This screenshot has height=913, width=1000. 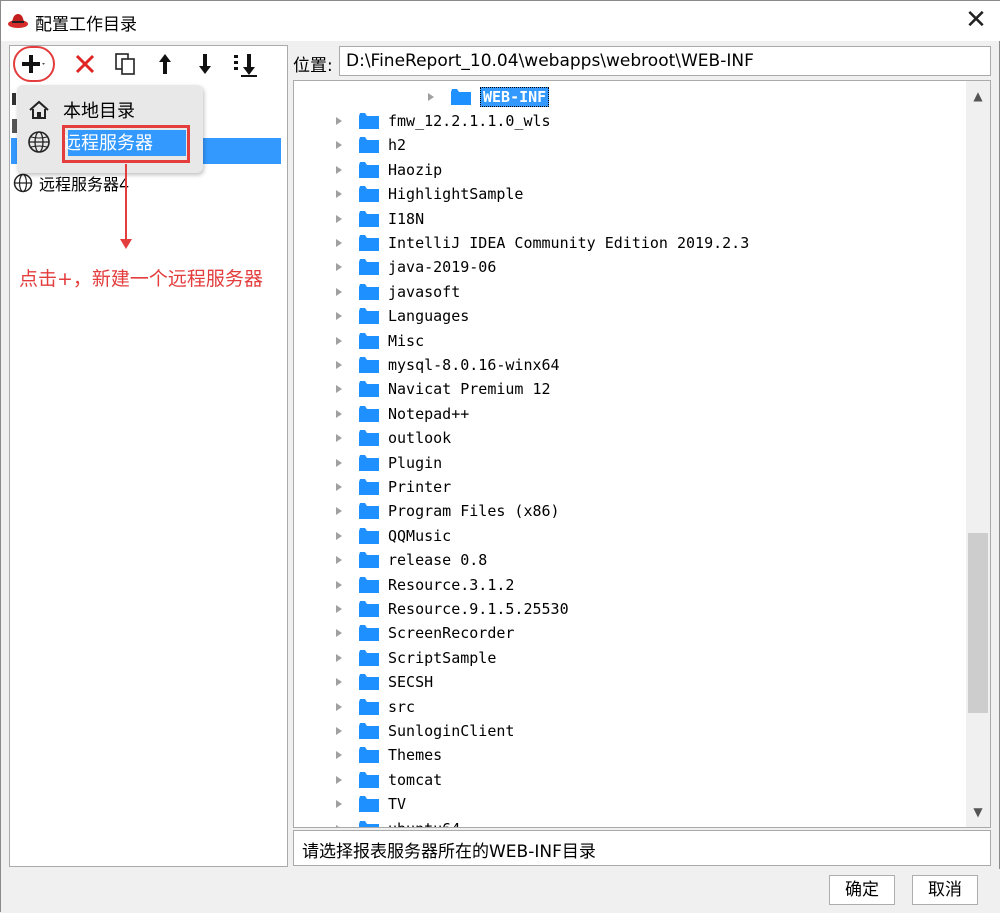 What do you see at coordinates (424, 291) in the screenshot?
I see `tree-row-label: javasoft` at bounding box center [424, 291].